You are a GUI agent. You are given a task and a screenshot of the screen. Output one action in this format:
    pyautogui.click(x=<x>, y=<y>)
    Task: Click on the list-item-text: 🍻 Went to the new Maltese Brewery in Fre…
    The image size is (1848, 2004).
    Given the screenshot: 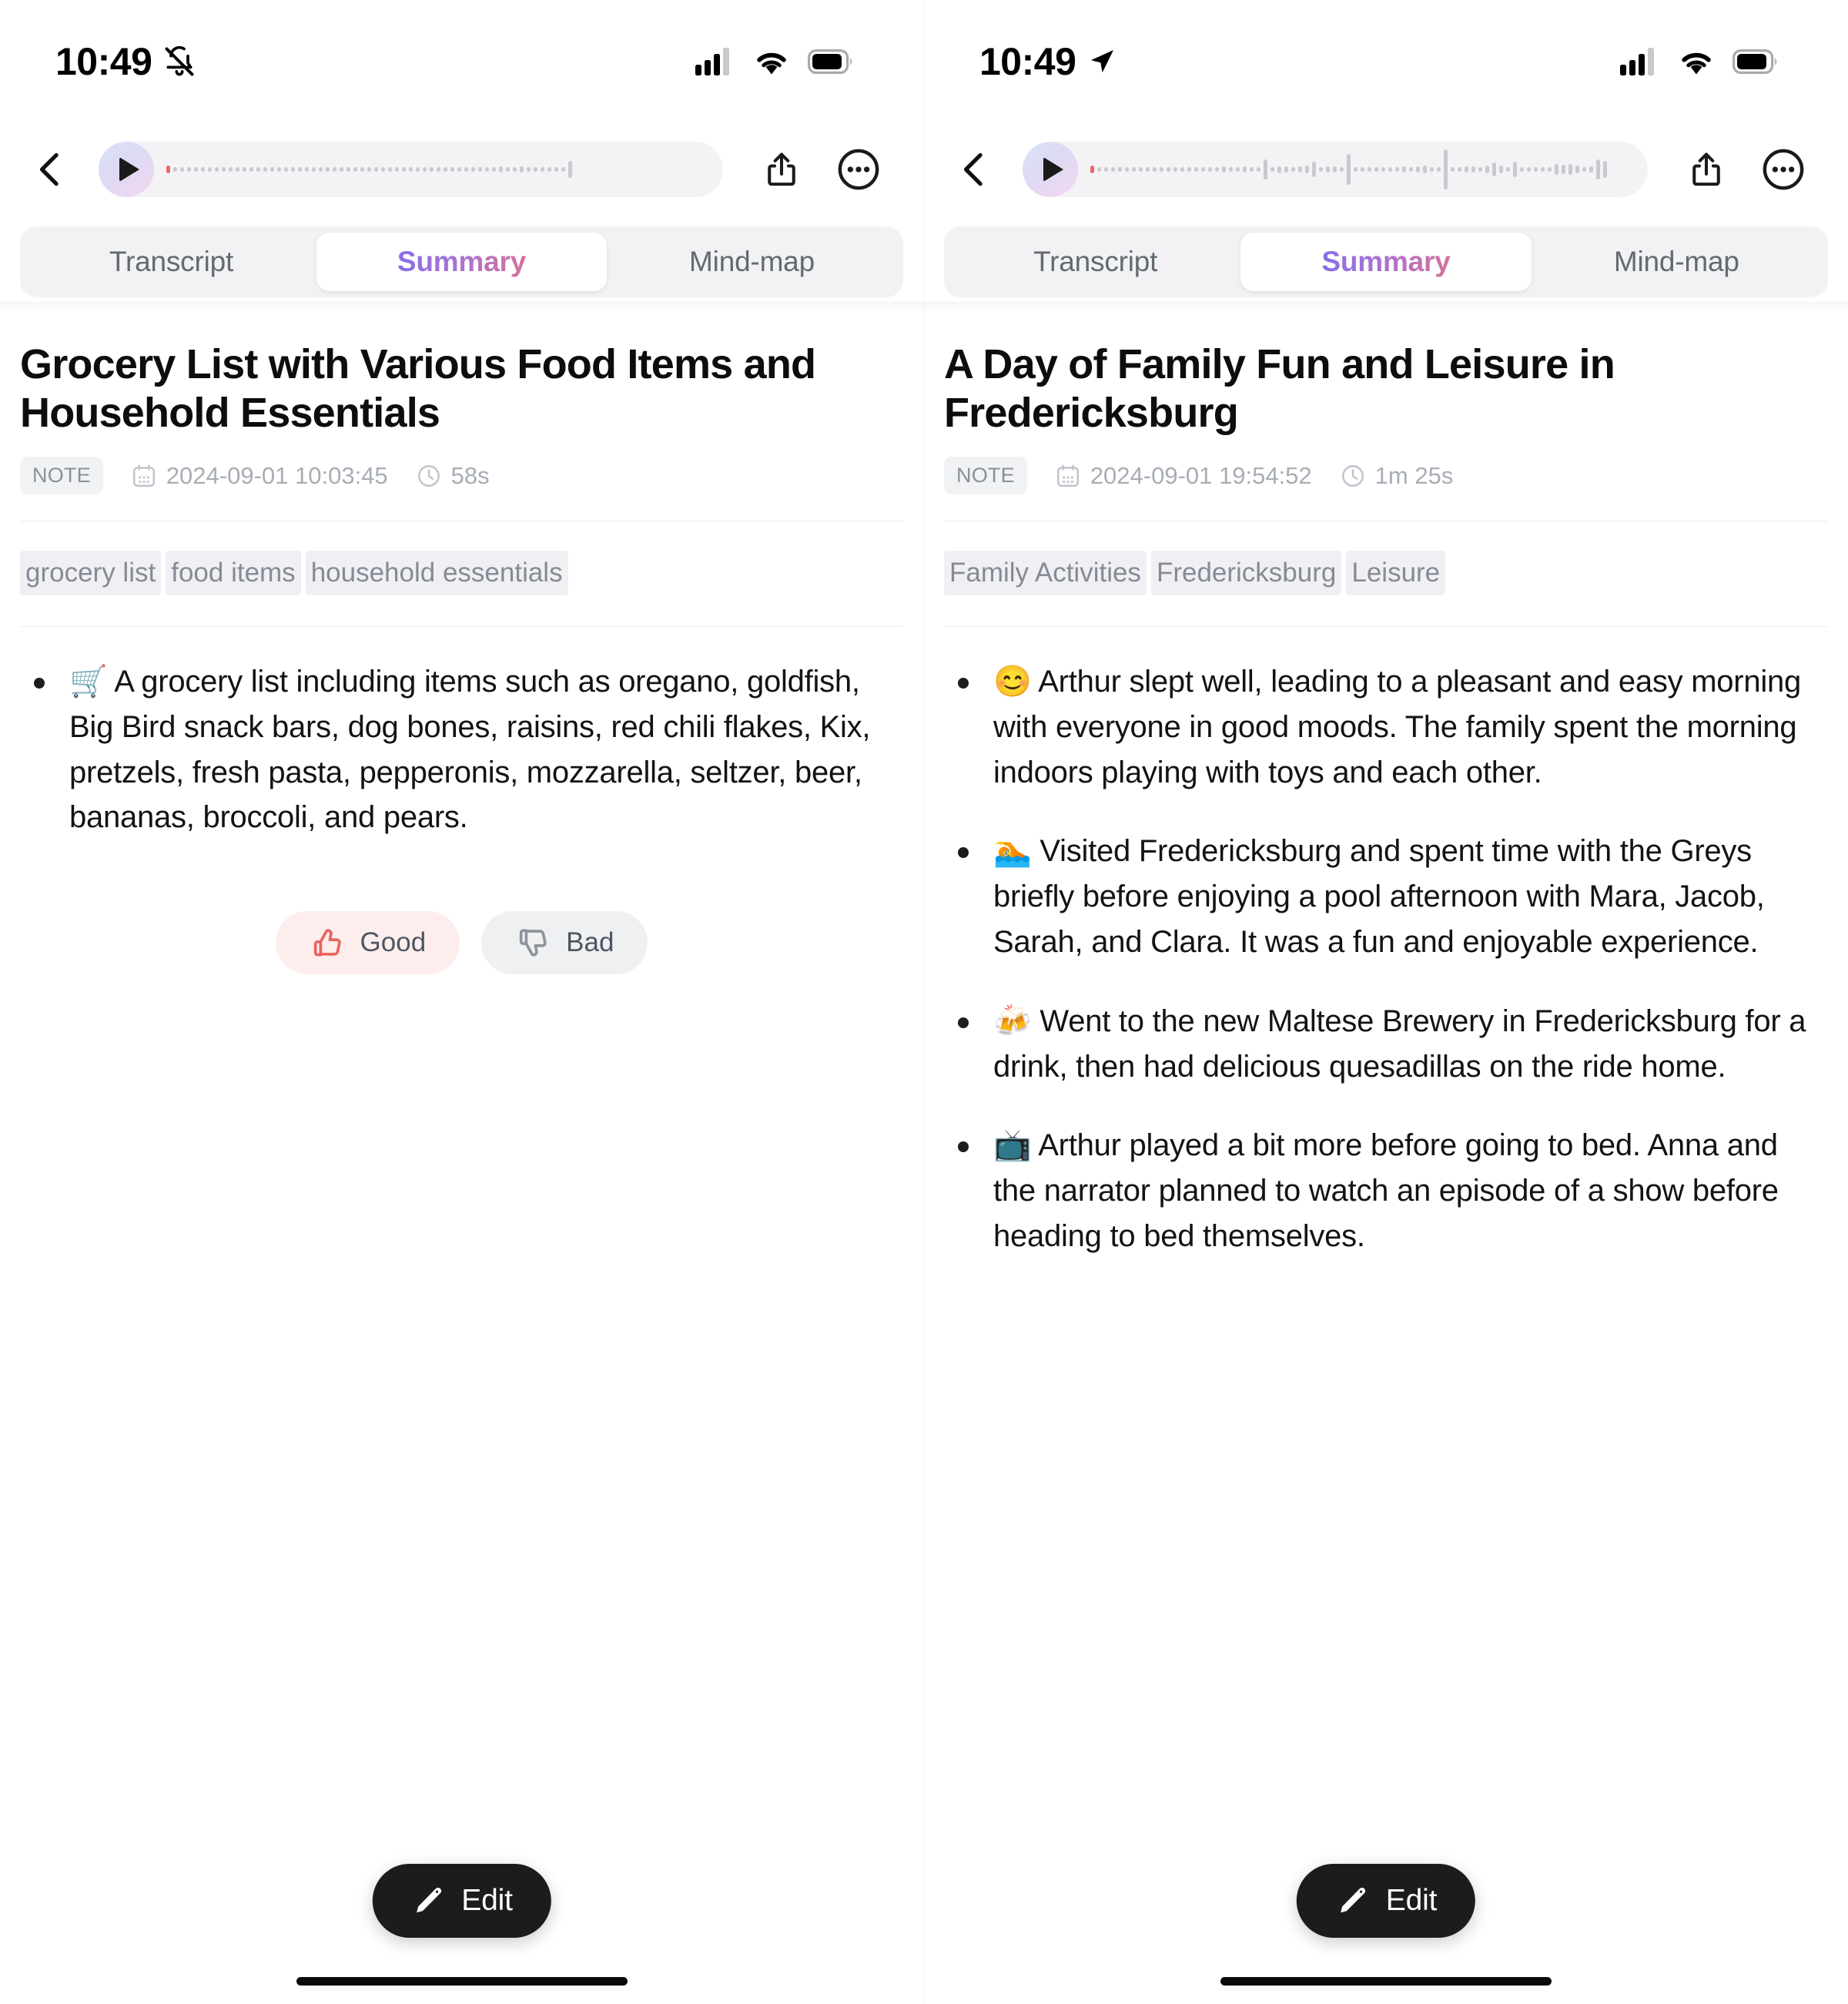 What is the action you would take?
    pyautogui.click(x=1399, y=1044)
    